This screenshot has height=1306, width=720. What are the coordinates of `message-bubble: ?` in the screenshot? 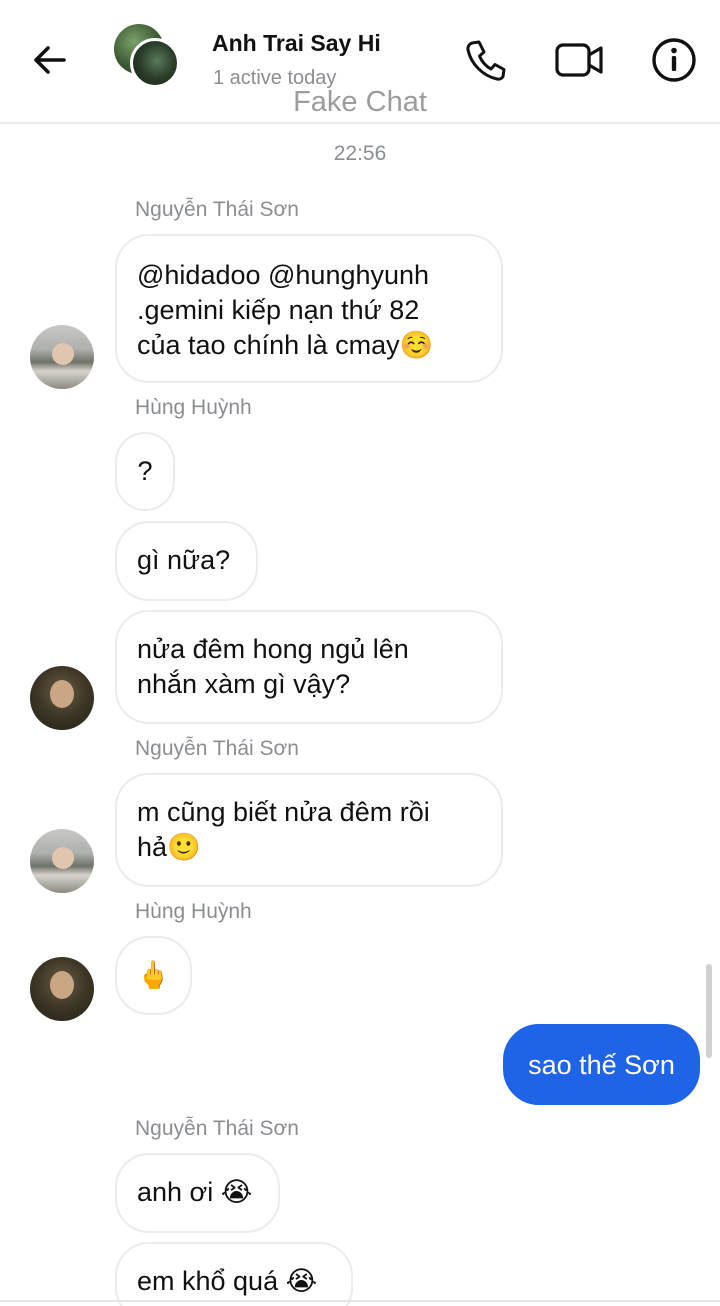 It's located at (145, 471).